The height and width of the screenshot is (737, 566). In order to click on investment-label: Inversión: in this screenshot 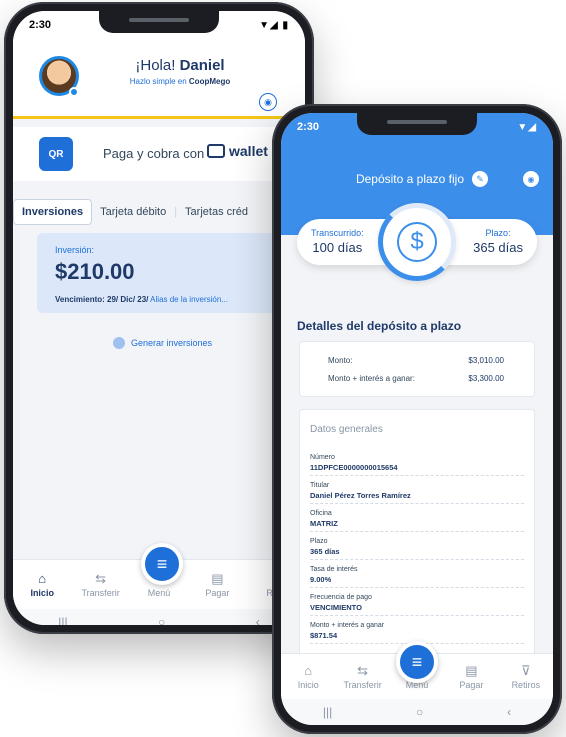, I will do `click(75, 250)`.